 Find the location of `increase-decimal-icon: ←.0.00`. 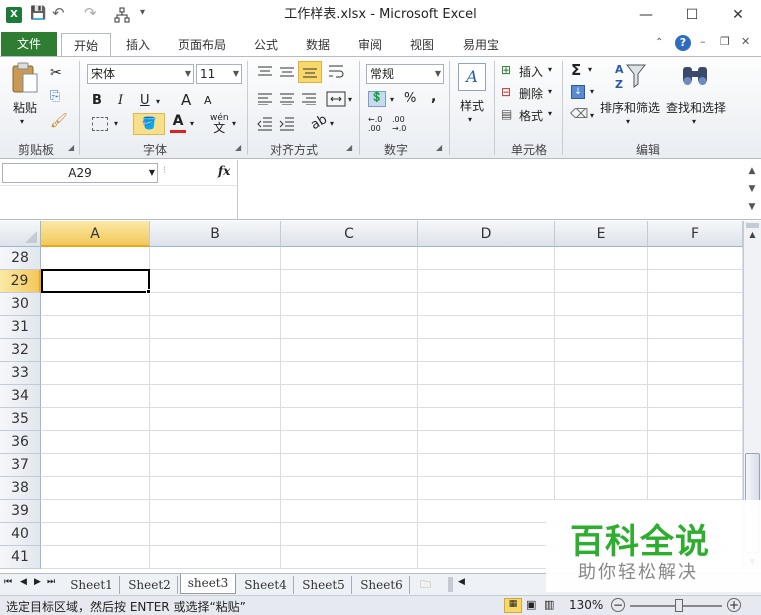

increase-decimal-icon: ←.0.00 is located at coordinates (375, 124).